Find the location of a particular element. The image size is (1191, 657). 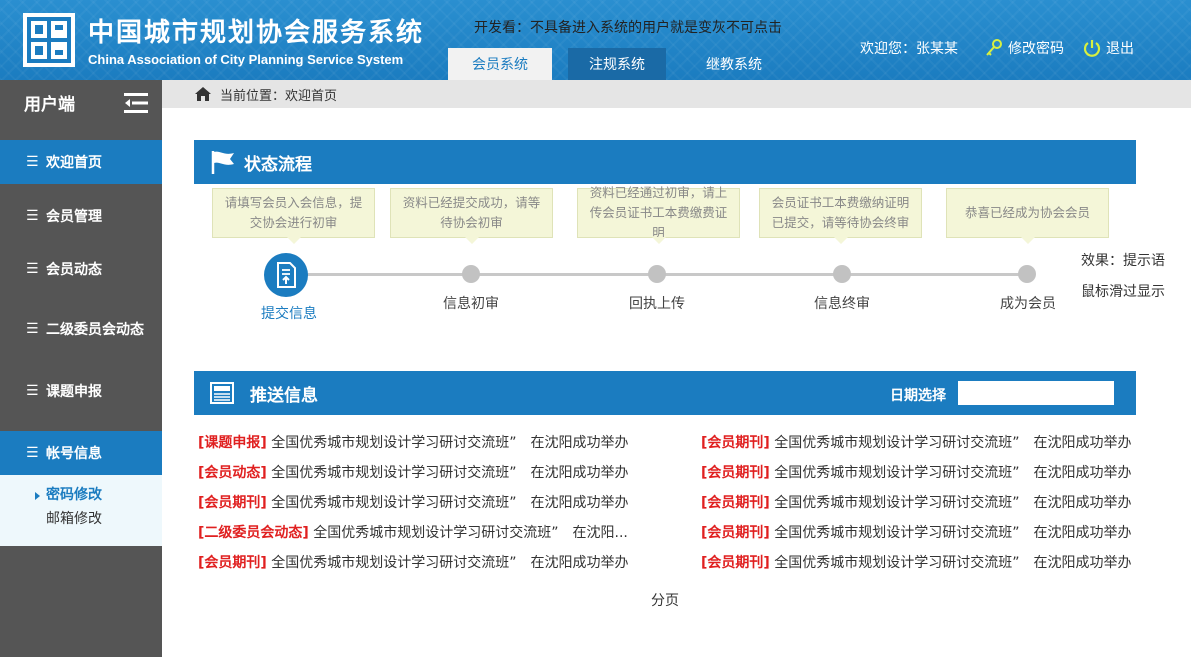

sidebar-item-committee-news: ☰ 二级委员会动态 is located at coordinates (81, 329).